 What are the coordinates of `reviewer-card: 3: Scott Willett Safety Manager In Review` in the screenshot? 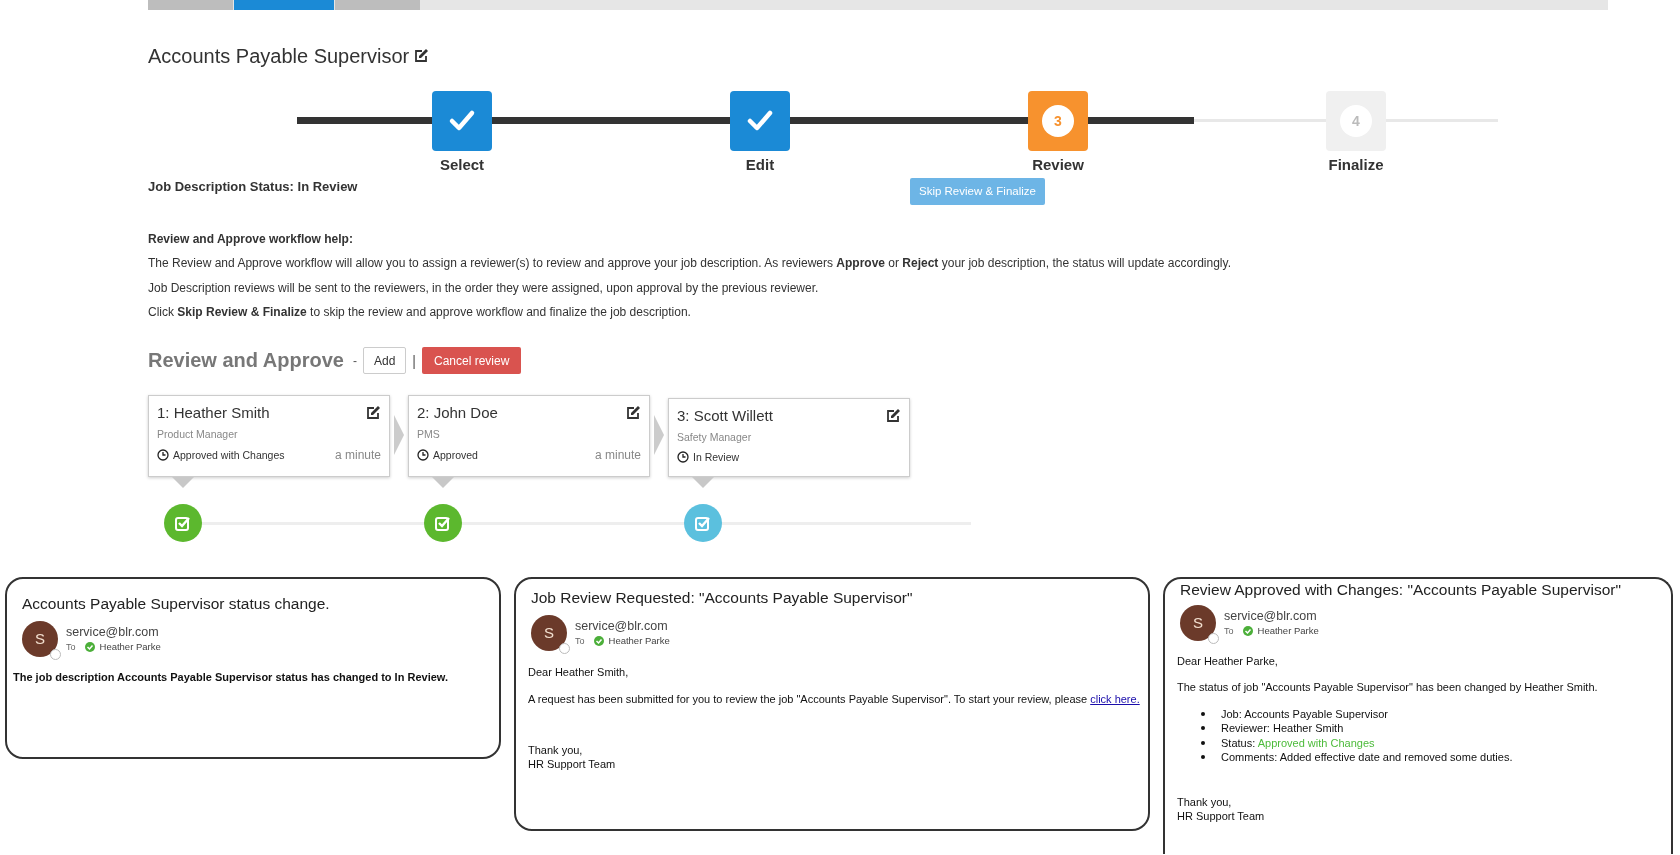 It's located at (789, 437).